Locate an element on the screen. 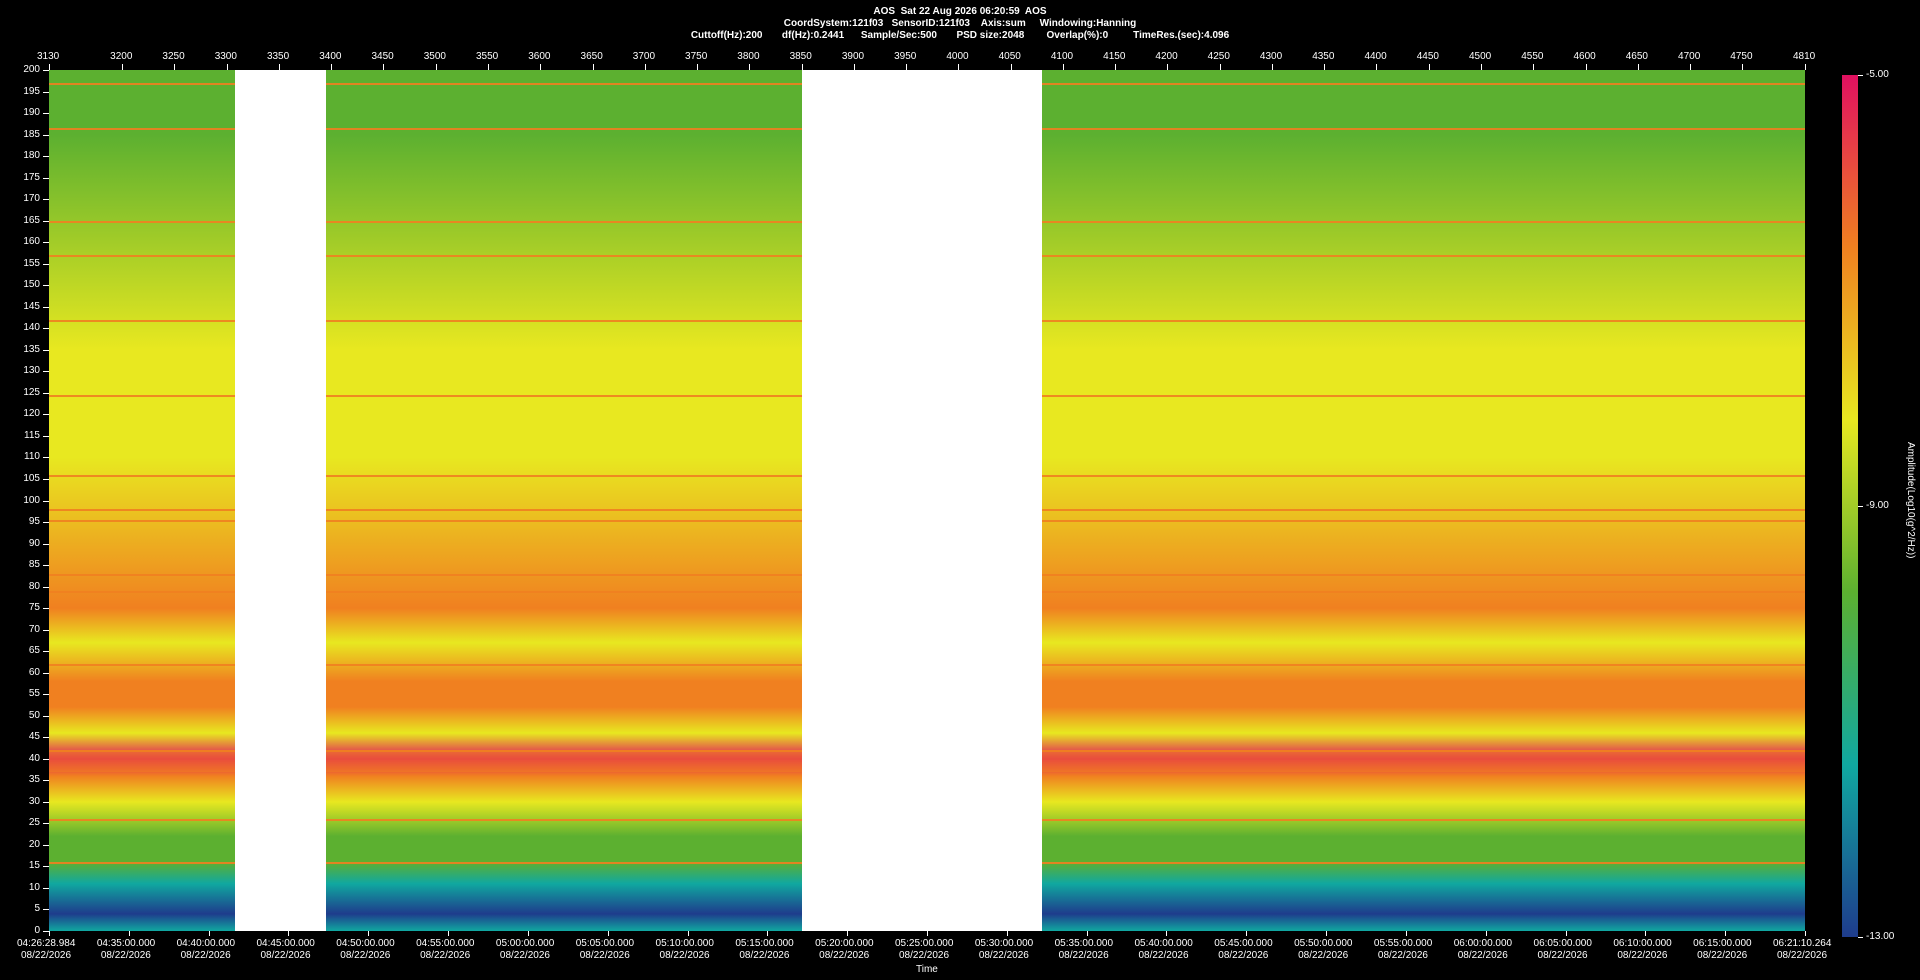 Image resolution: width=1920 pixels, height=980 pixels. y-axis-tick-label: 190 is located at coordinates (31, 113).